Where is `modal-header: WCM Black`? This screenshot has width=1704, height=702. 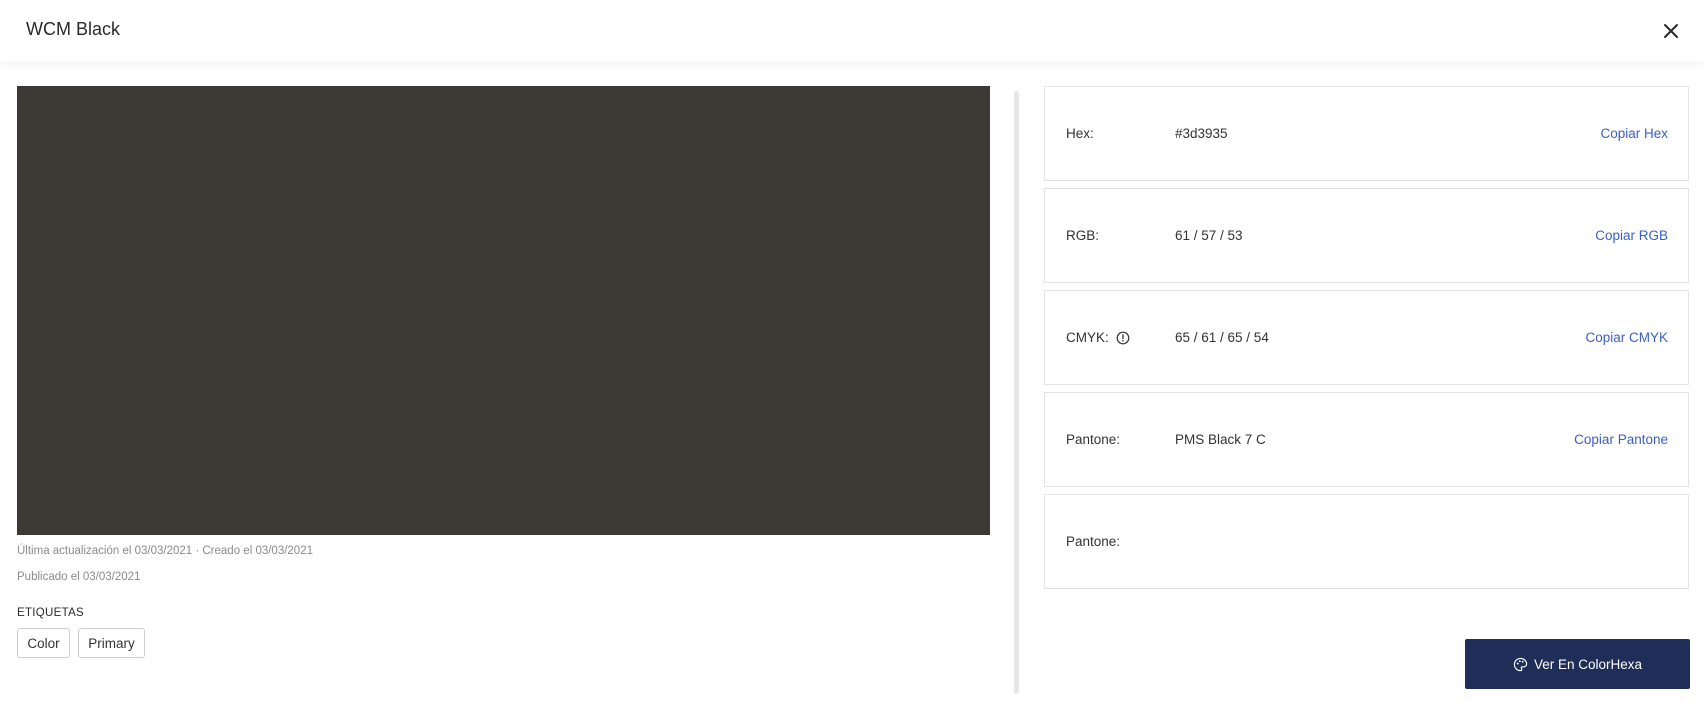
modal-header: WCM Black is located at coordinates (852, 31).